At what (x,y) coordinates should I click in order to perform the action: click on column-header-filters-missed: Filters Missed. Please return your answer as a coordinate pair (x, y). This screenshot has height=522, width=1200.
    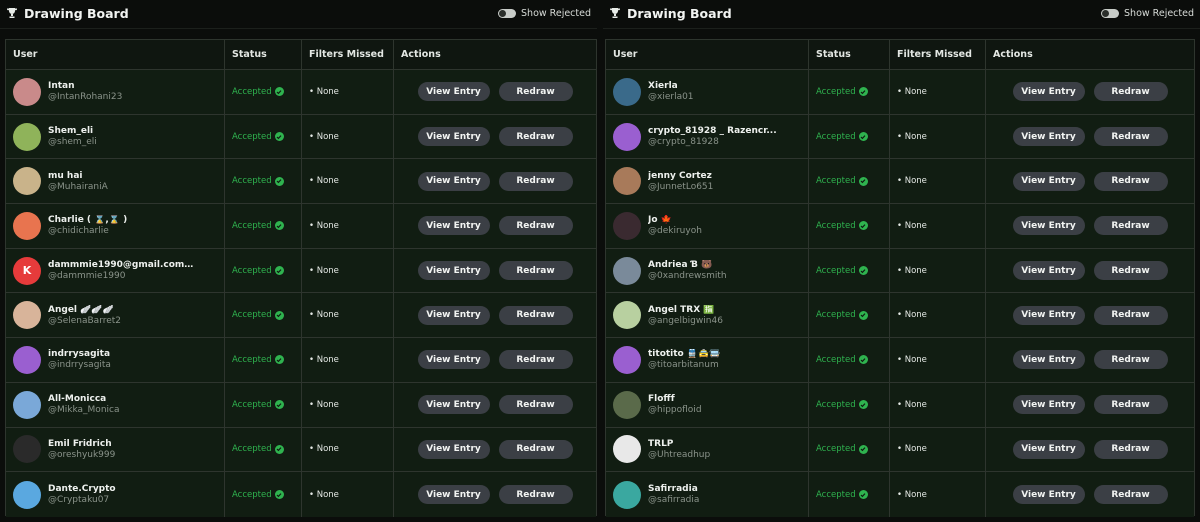
    Looking at the image, I should click on (938, 54).